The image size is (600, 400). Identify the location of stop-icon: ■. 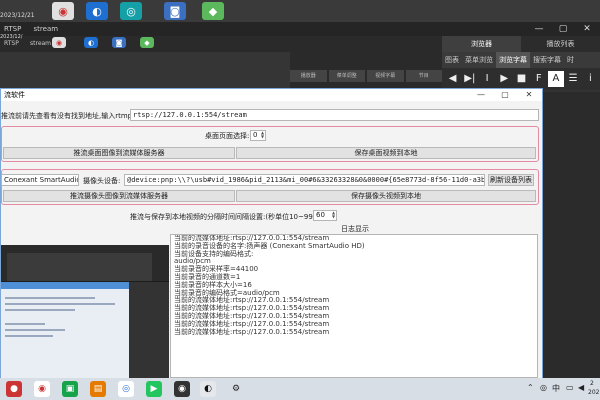
(521, 79).